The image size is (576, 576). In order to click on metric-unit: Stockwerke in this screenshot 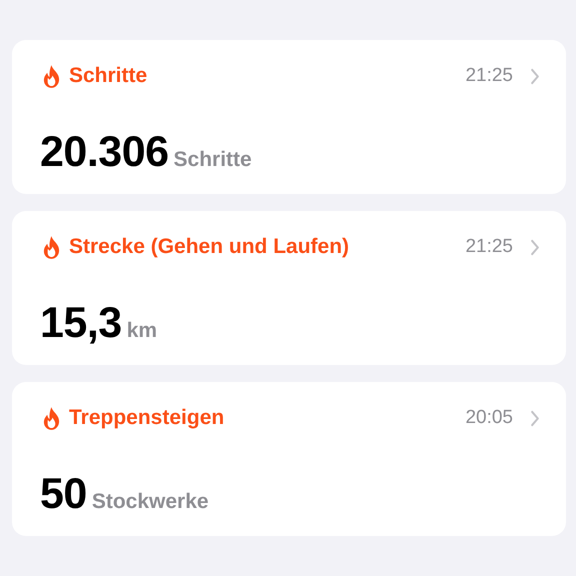, I will do `click(150, 502)`.